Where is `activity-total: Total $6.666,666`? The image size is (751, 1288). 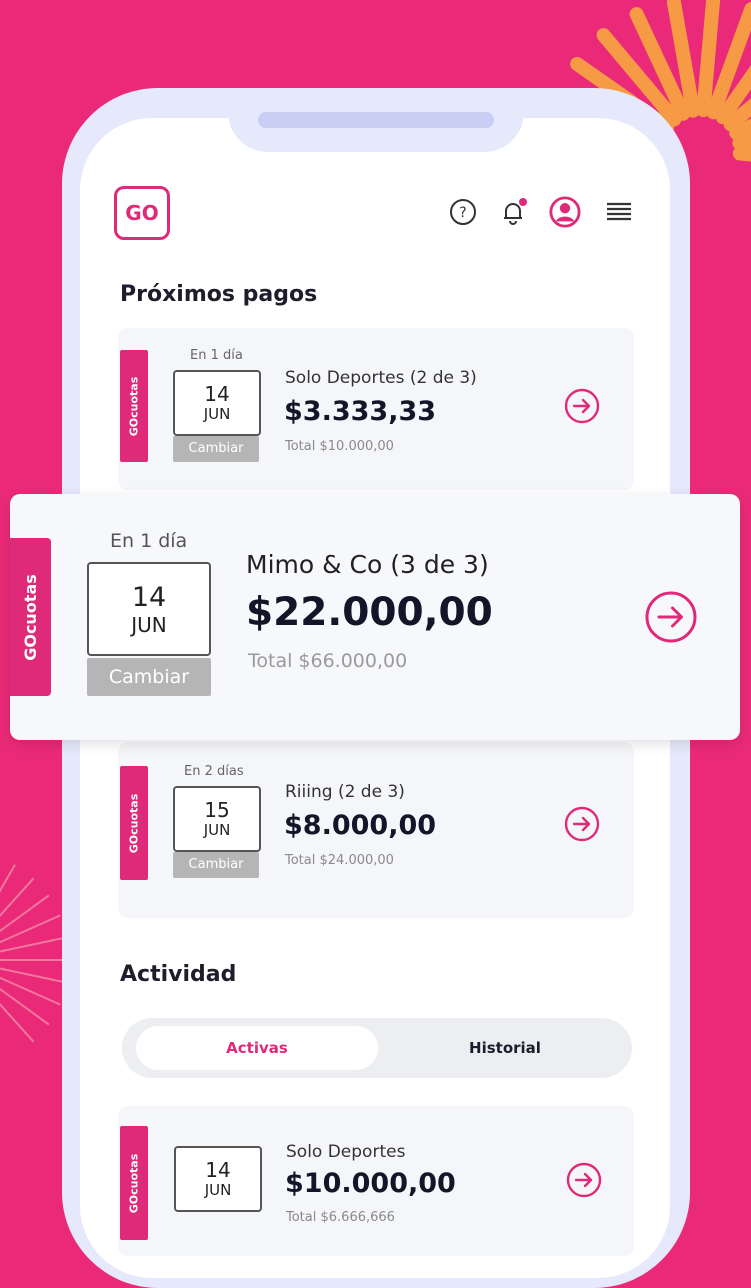
activity-total: Total $6.666,666 is located at coordinates (340, 1217).